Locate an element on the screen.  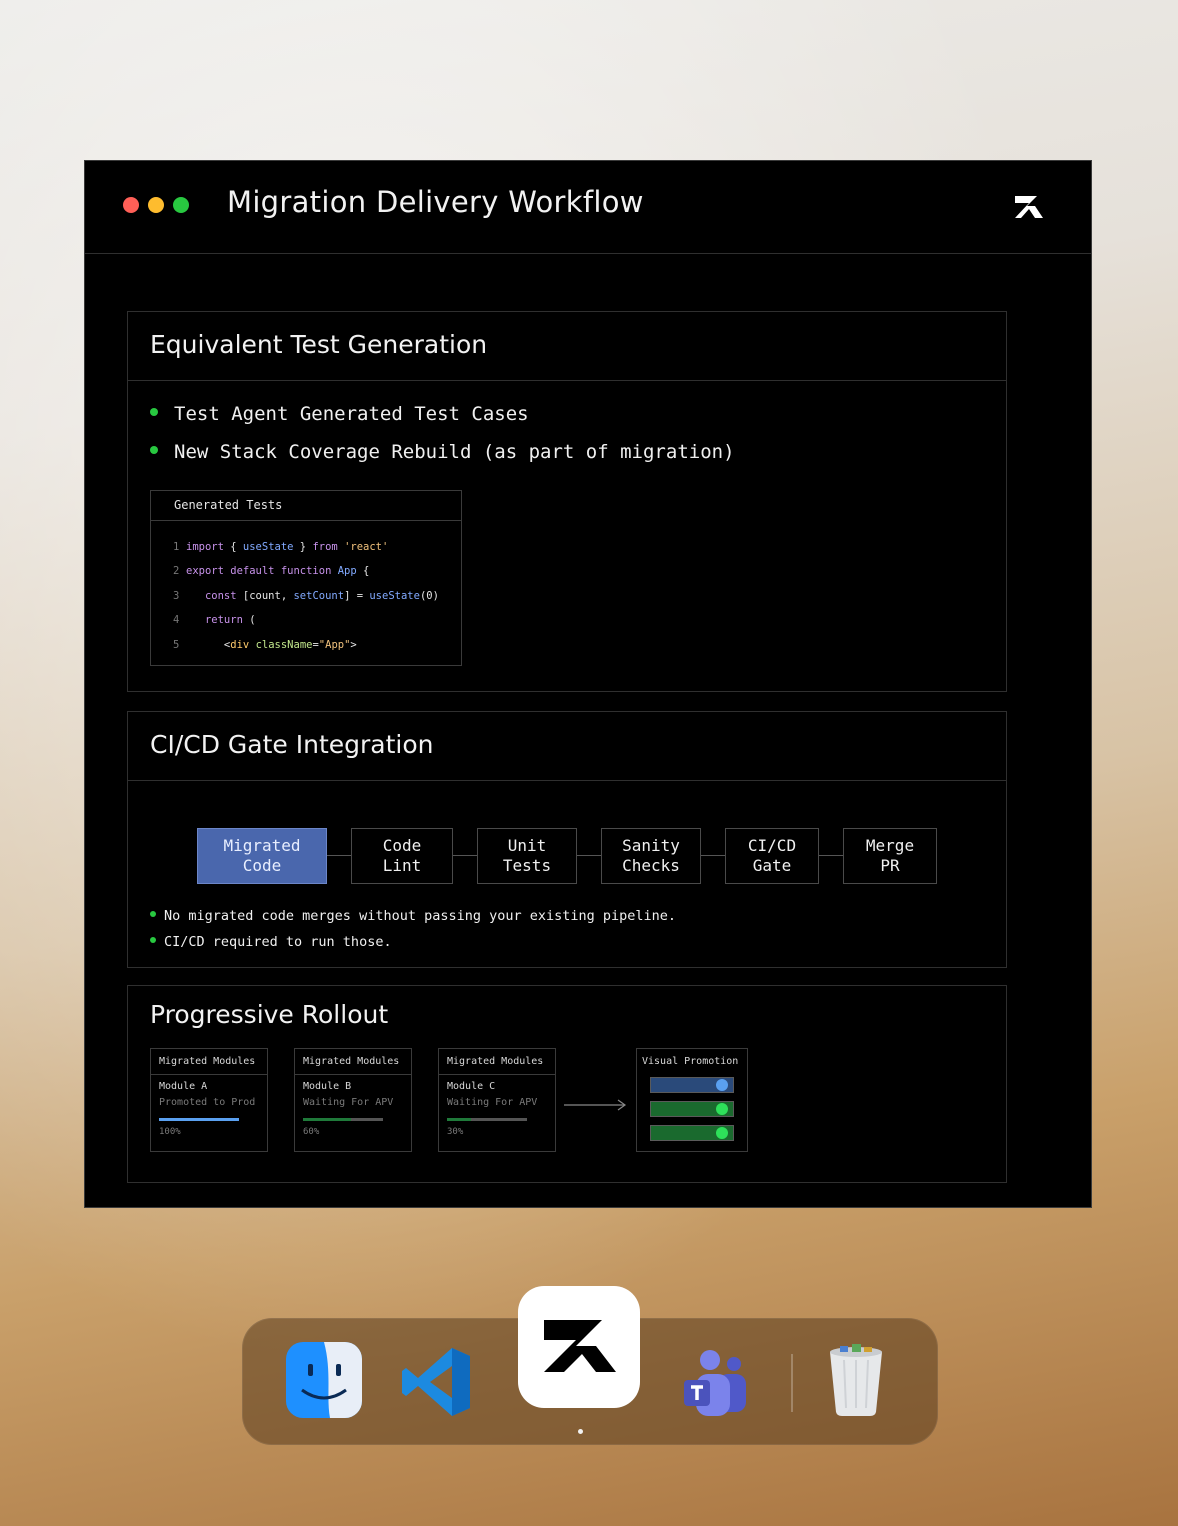
finder-icon is located at coordinates (324, 1380).